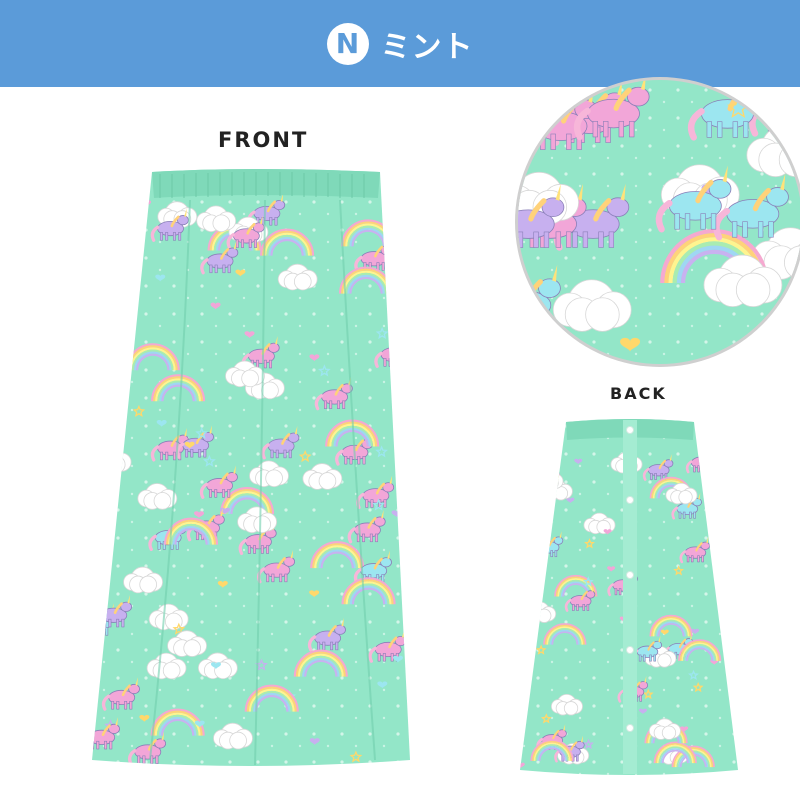 This screenshot has width=800, height=800. I want to click on back-skirt-image, so click(629, 597).